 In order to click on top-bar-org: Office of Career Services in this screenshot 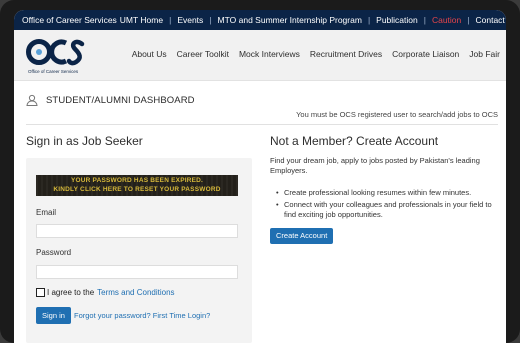, I will do `click(69, 20)`.